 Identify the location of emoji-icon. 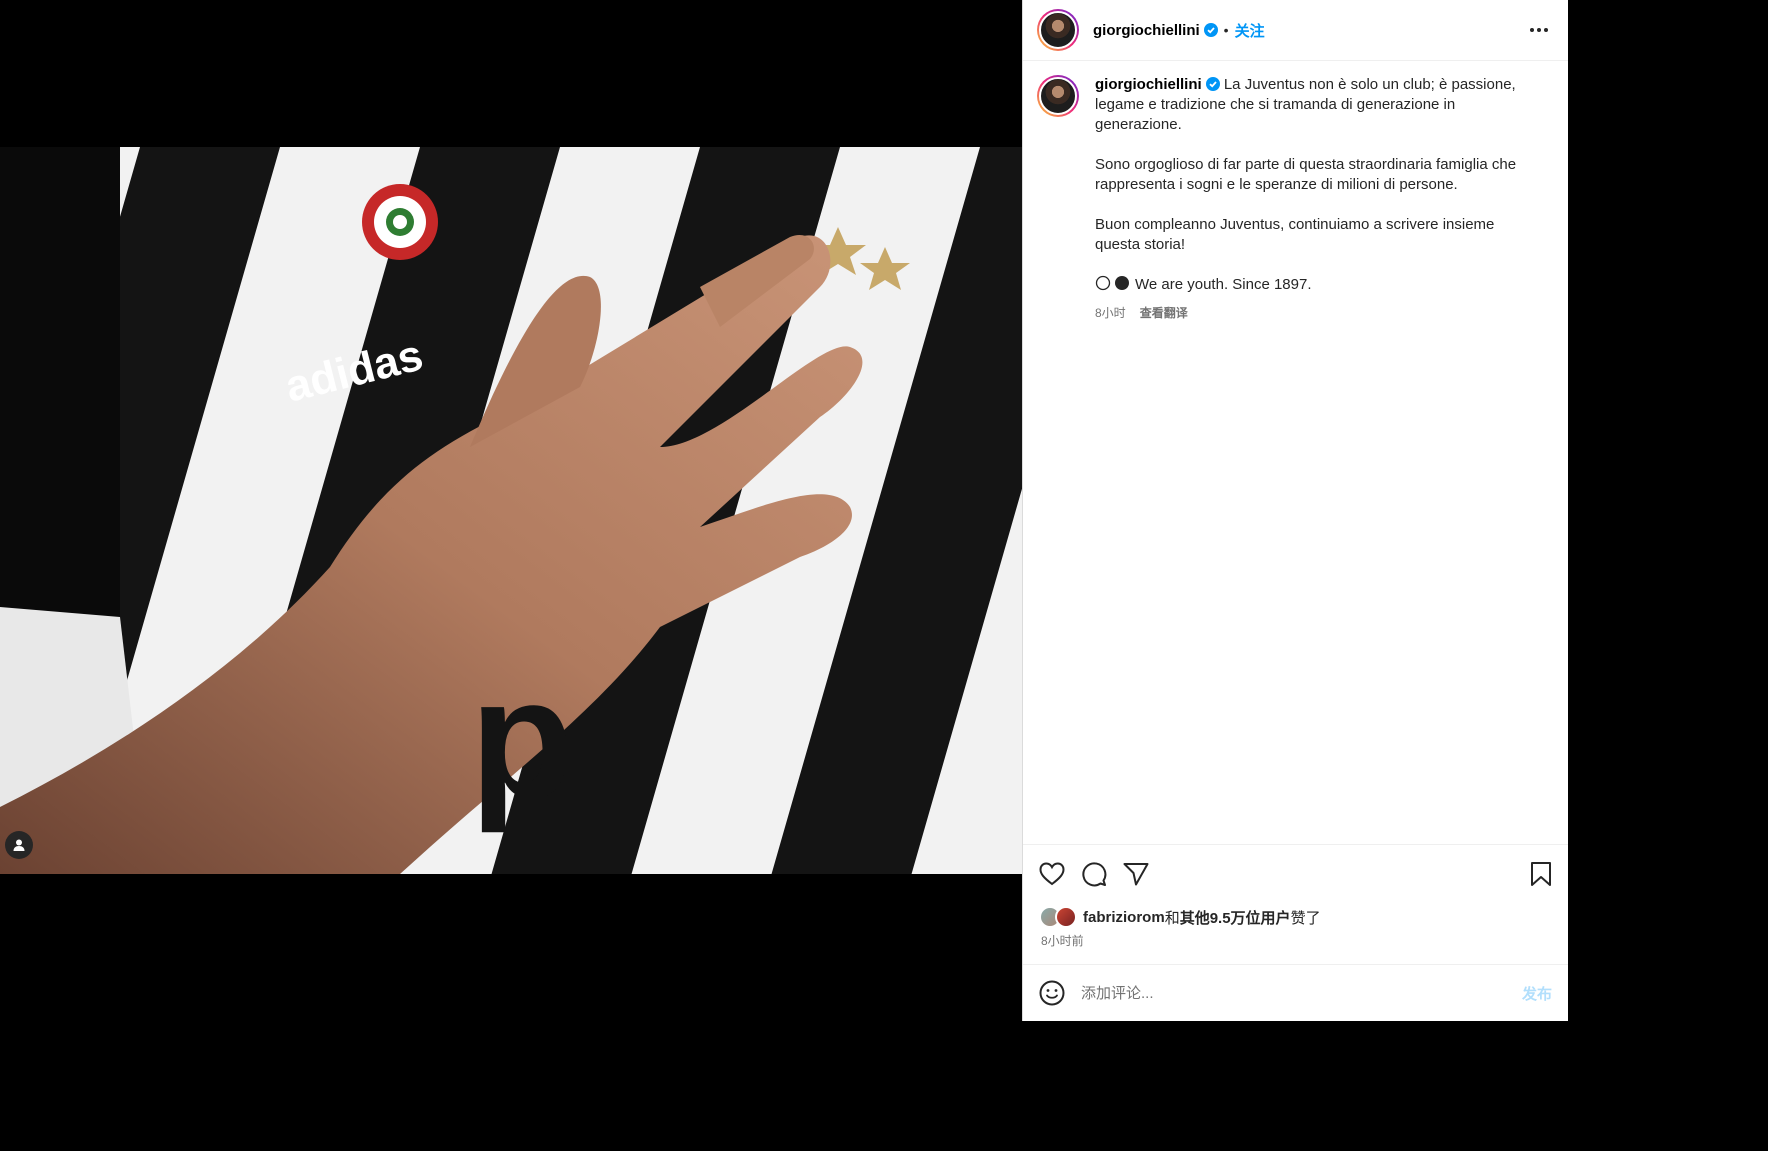
(1052, 993).